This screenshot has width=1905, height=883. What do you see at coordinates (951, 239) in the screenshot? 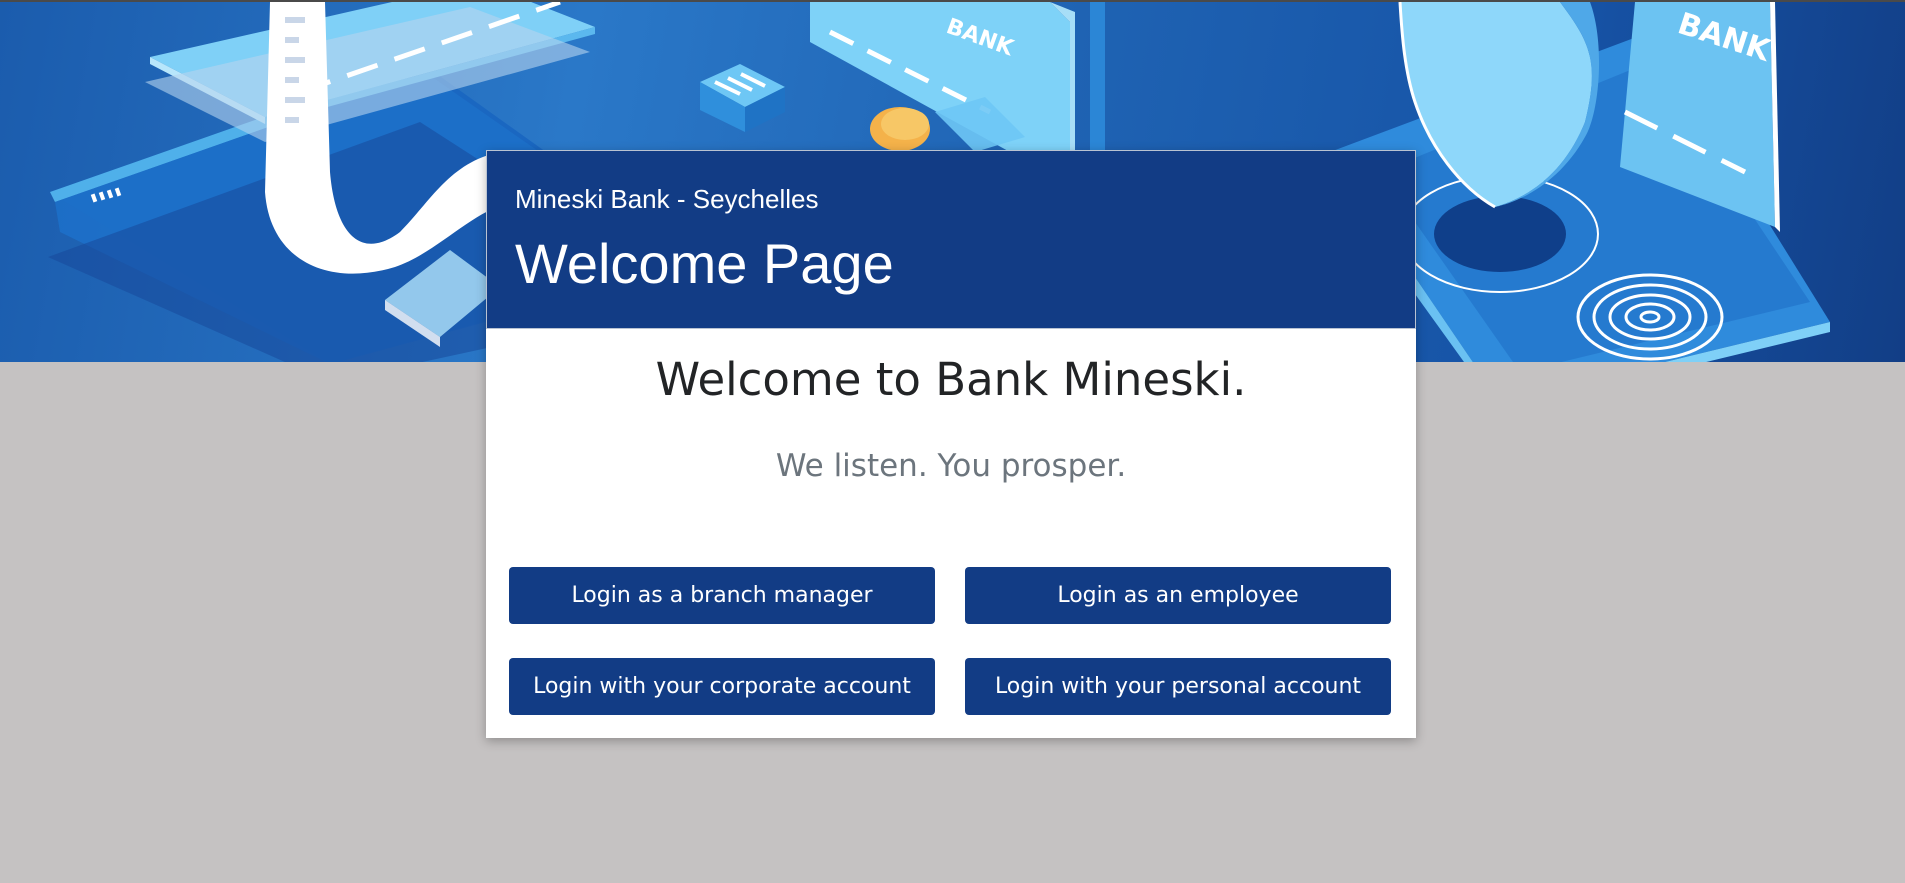
I see `card-header: Mineski Bank - Seychelles Welcome Page` at bounding box center [951, 239].